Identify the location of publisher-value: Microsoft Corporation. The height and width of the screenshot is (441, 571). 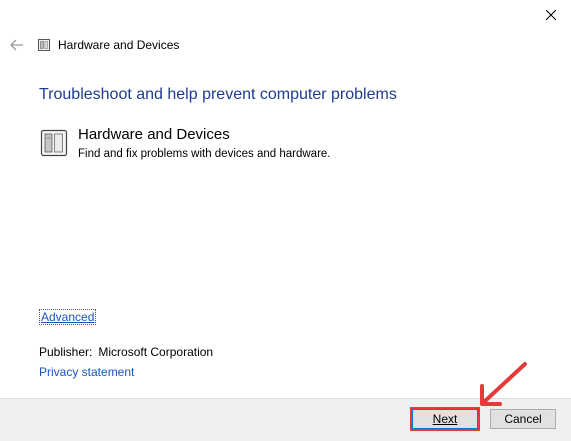
(156, 352).